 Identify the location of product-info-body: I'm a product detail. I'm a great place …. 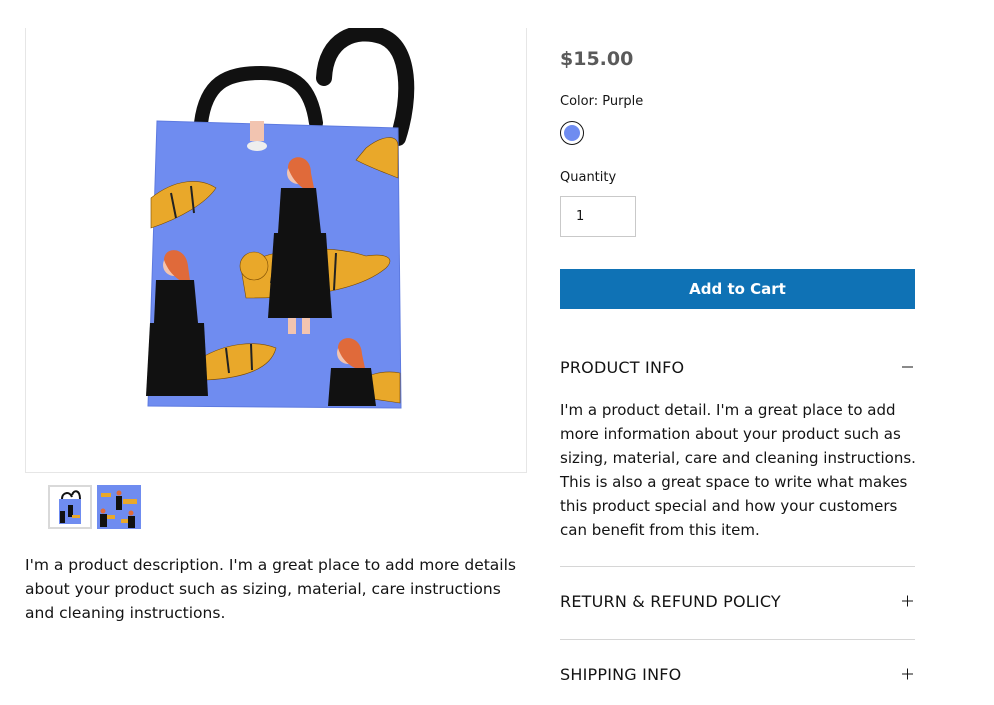
(738, 470).